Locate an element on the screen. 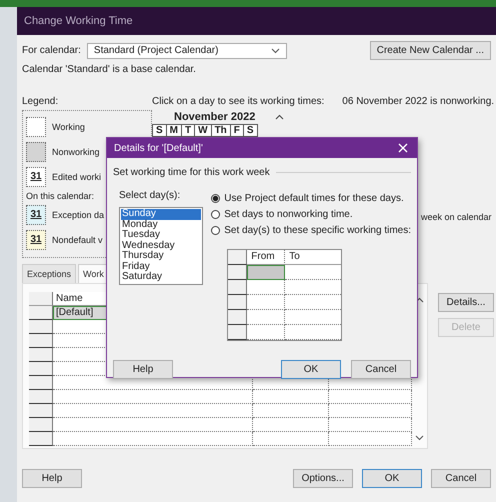 This screenshot has width=496, height=502. legend-title: Legend: is located at coordinates (41, 101).